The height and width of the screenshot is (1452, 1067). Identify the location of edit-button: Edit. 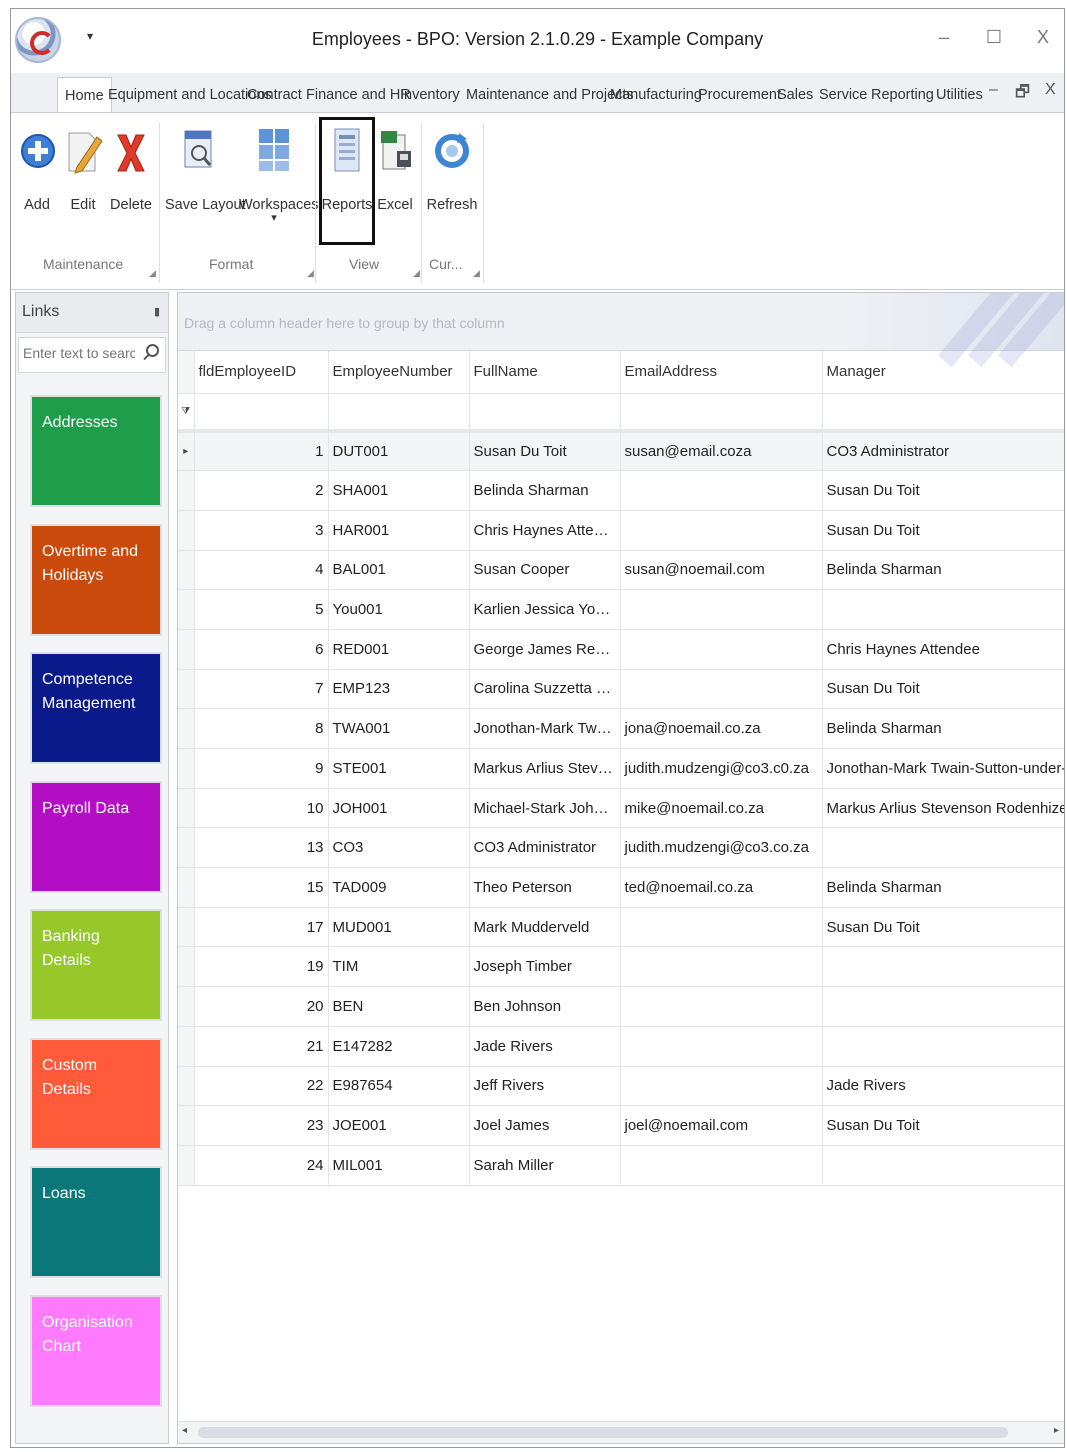
(83, 167).